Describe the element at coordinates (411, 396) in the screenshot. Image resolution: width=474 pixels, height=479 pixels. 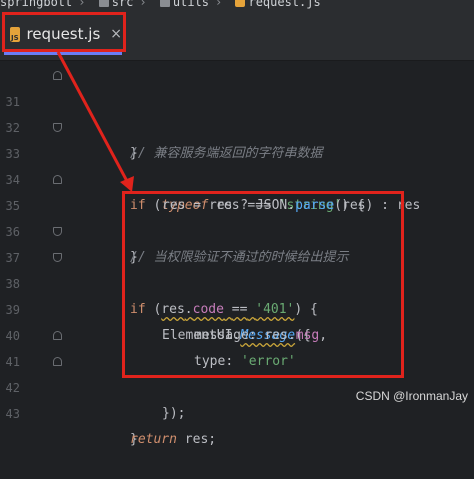
I see `watermark: CSDN @IronmanJay` at that location.